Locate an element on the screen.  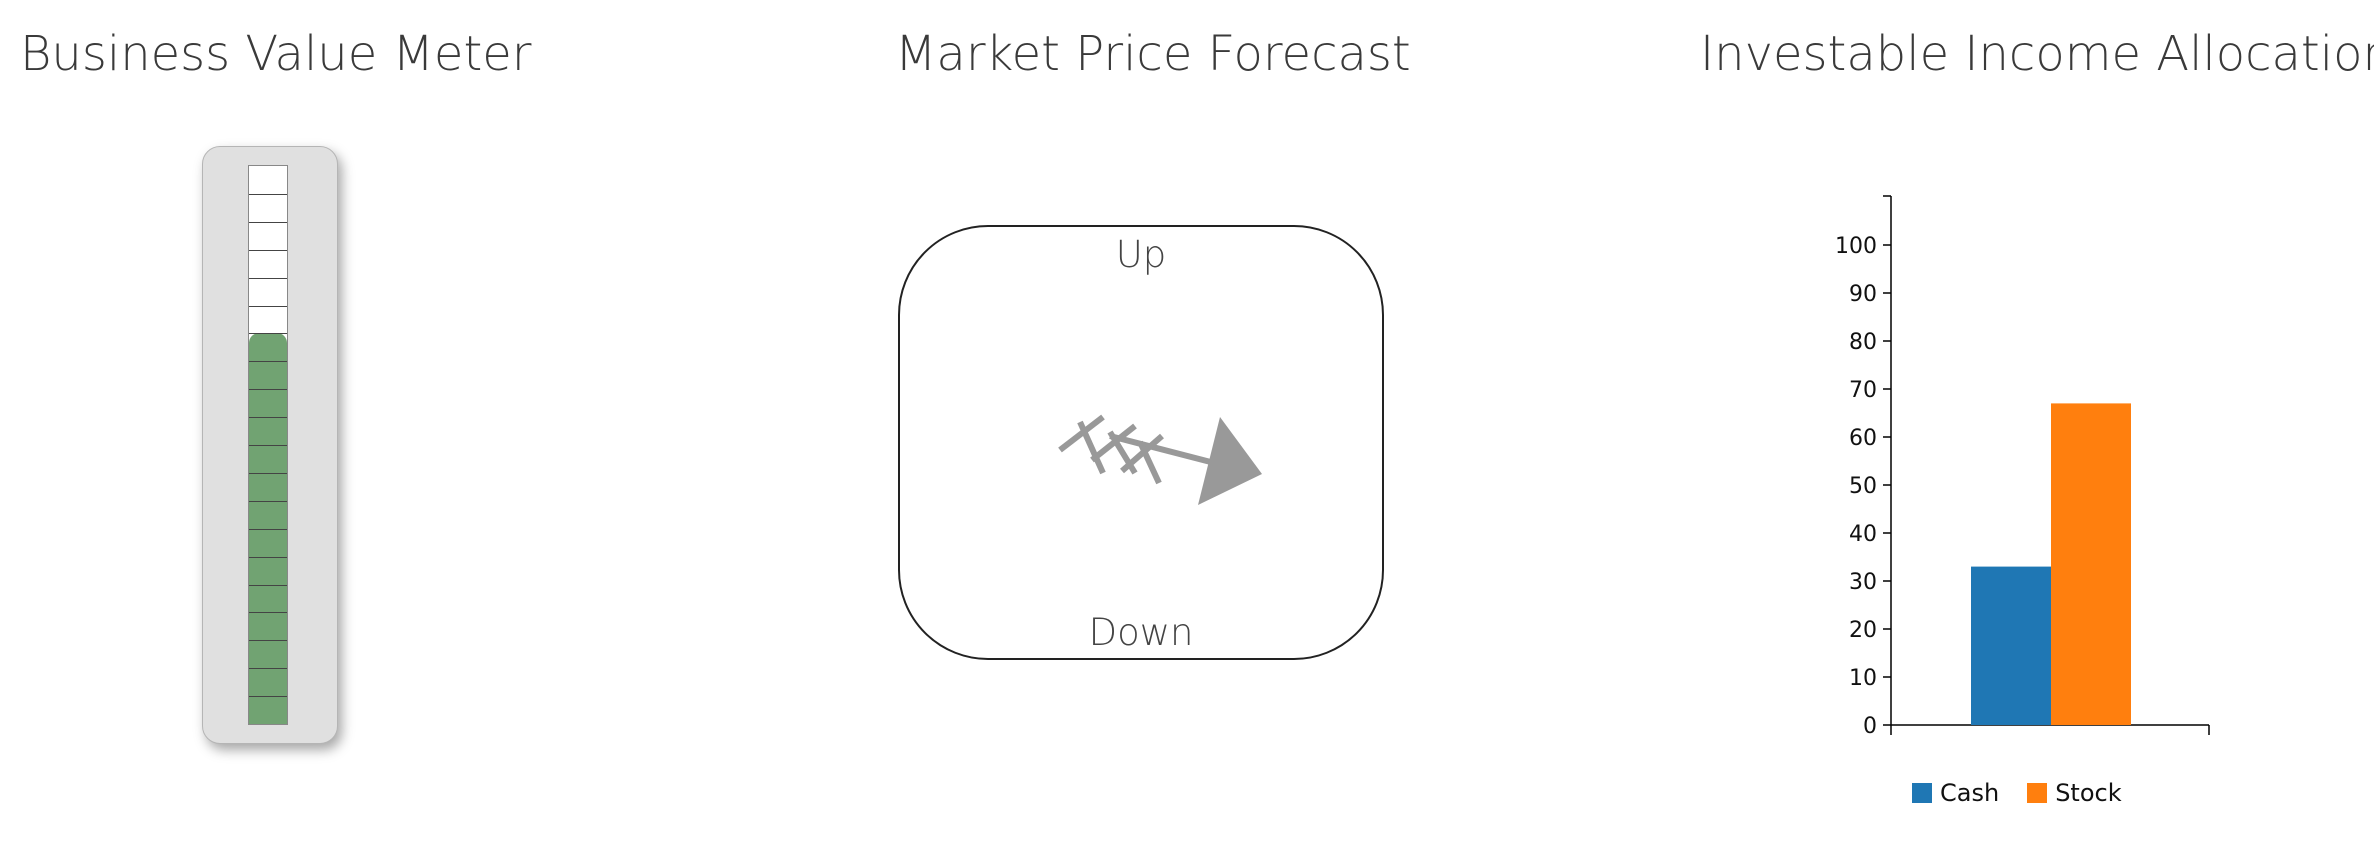
y-tick-label: 30 is located at coordinates (1863, 582).